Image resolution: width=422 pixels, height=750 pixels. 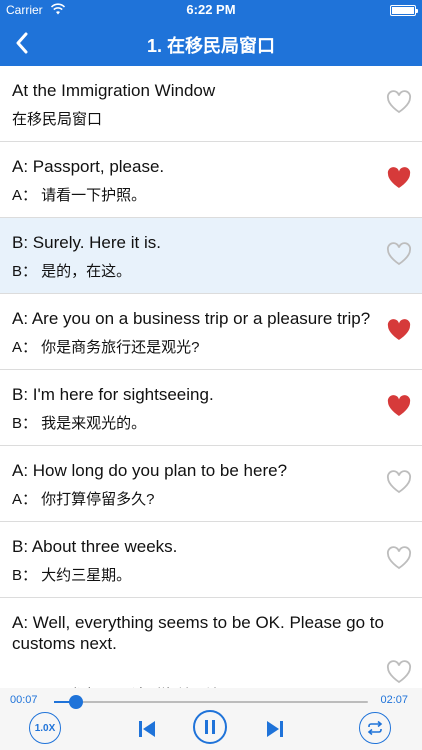 What do you see at coordinates (210, 46) in the screenshot?
I see `page-title: 1. 在移民局窗口` at bounding box center [210, 46].